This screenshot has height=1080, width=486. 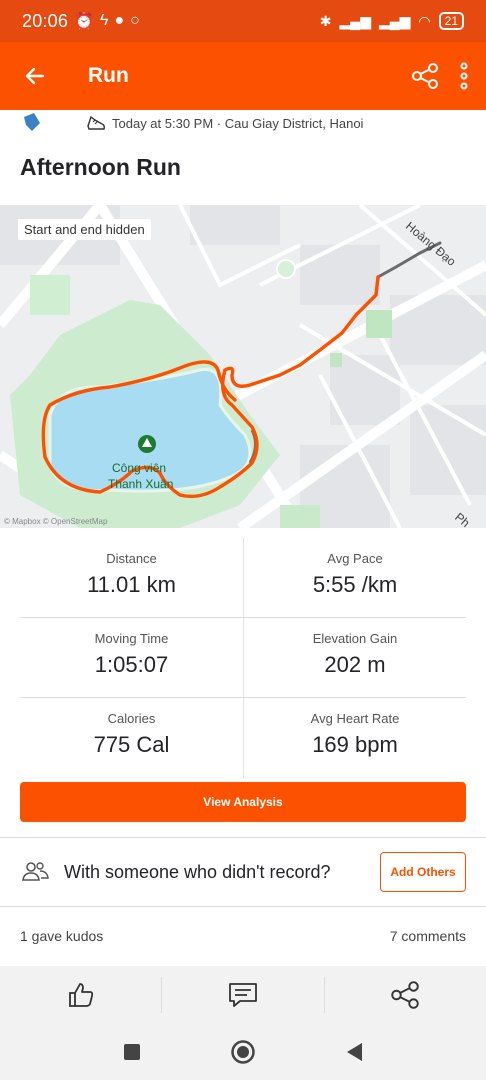 What do you see at coordinates (45, 20) in the screenshot?
I see `status-time: 20:06` at bounding box center [45, 20].